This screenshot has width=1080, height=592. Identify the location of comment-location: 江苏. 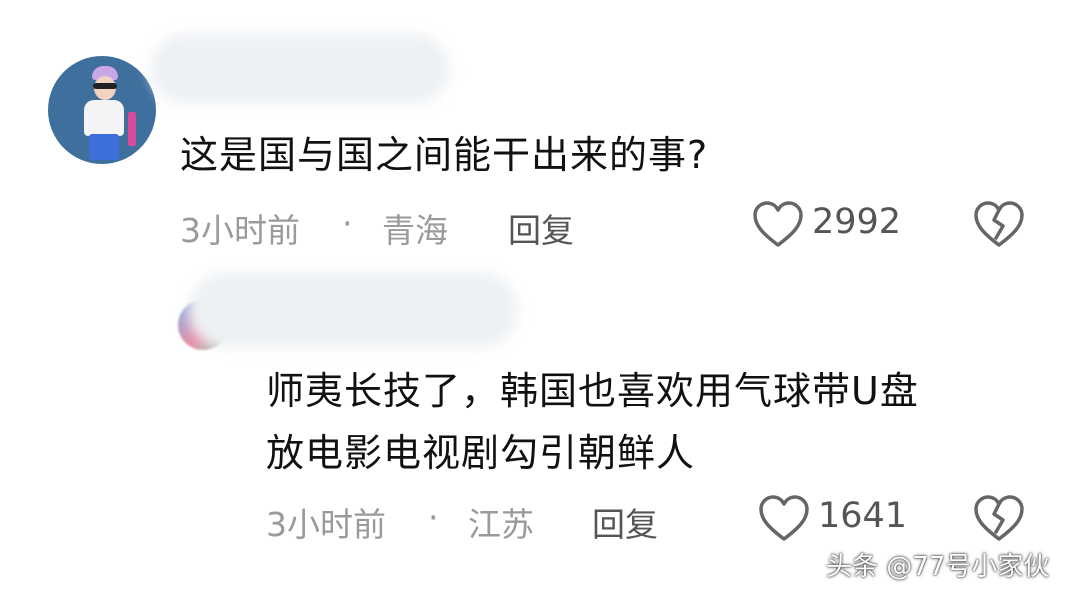
(501, 524).